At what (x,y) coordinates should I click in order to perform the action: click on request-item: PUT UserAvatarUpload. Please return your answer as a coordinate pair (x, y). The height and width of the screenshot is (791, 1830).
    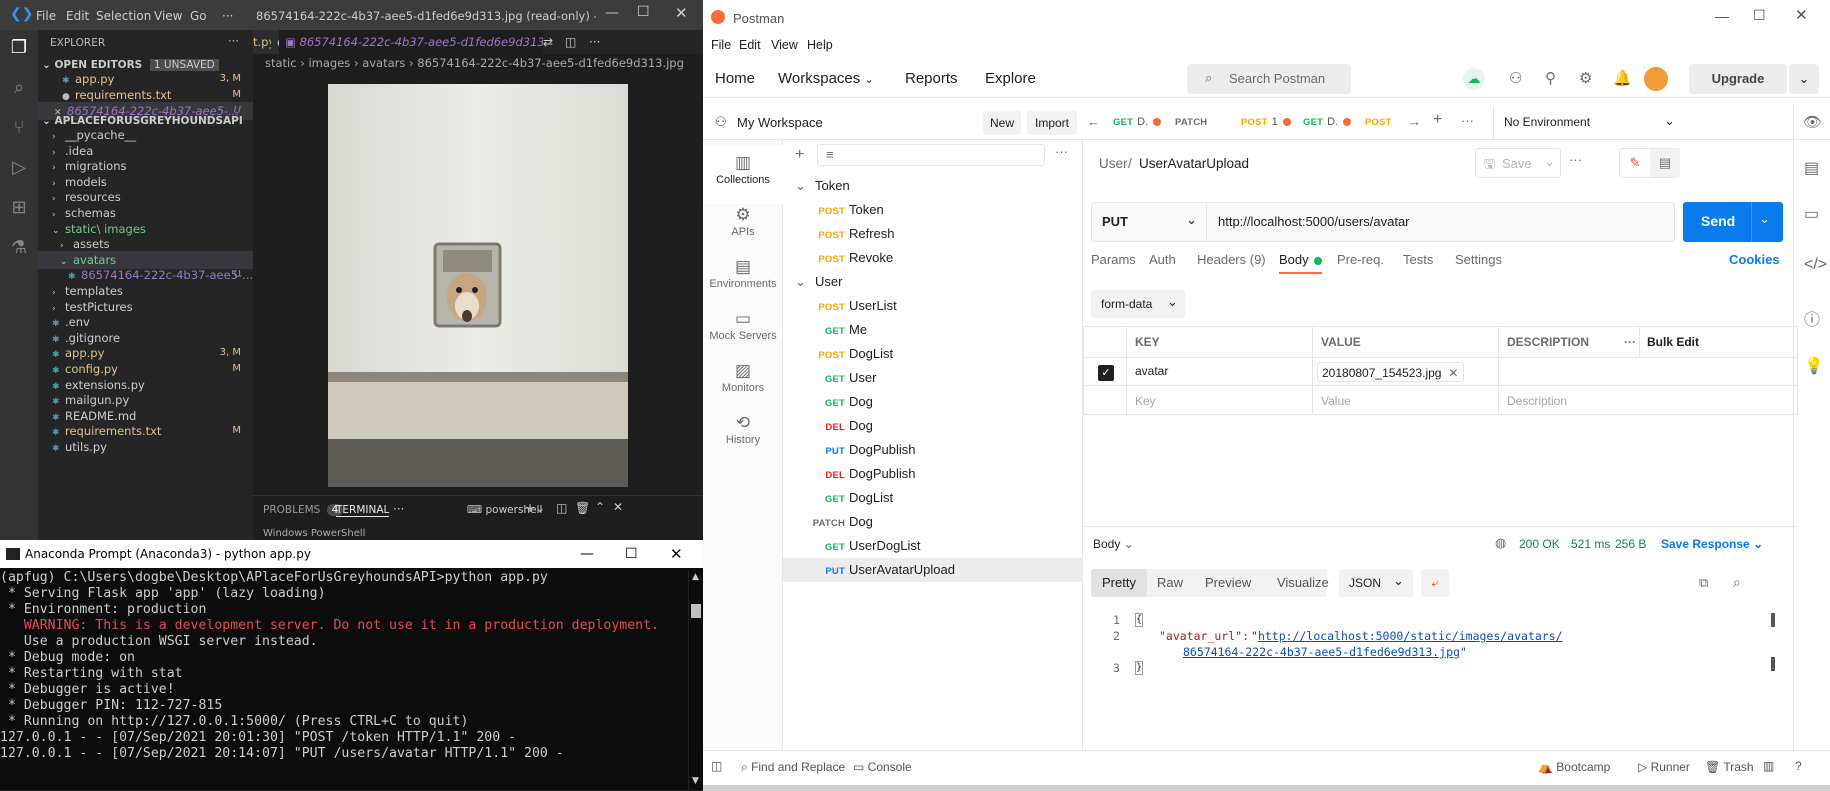
    Looking at the image, I should click on (933, 570).